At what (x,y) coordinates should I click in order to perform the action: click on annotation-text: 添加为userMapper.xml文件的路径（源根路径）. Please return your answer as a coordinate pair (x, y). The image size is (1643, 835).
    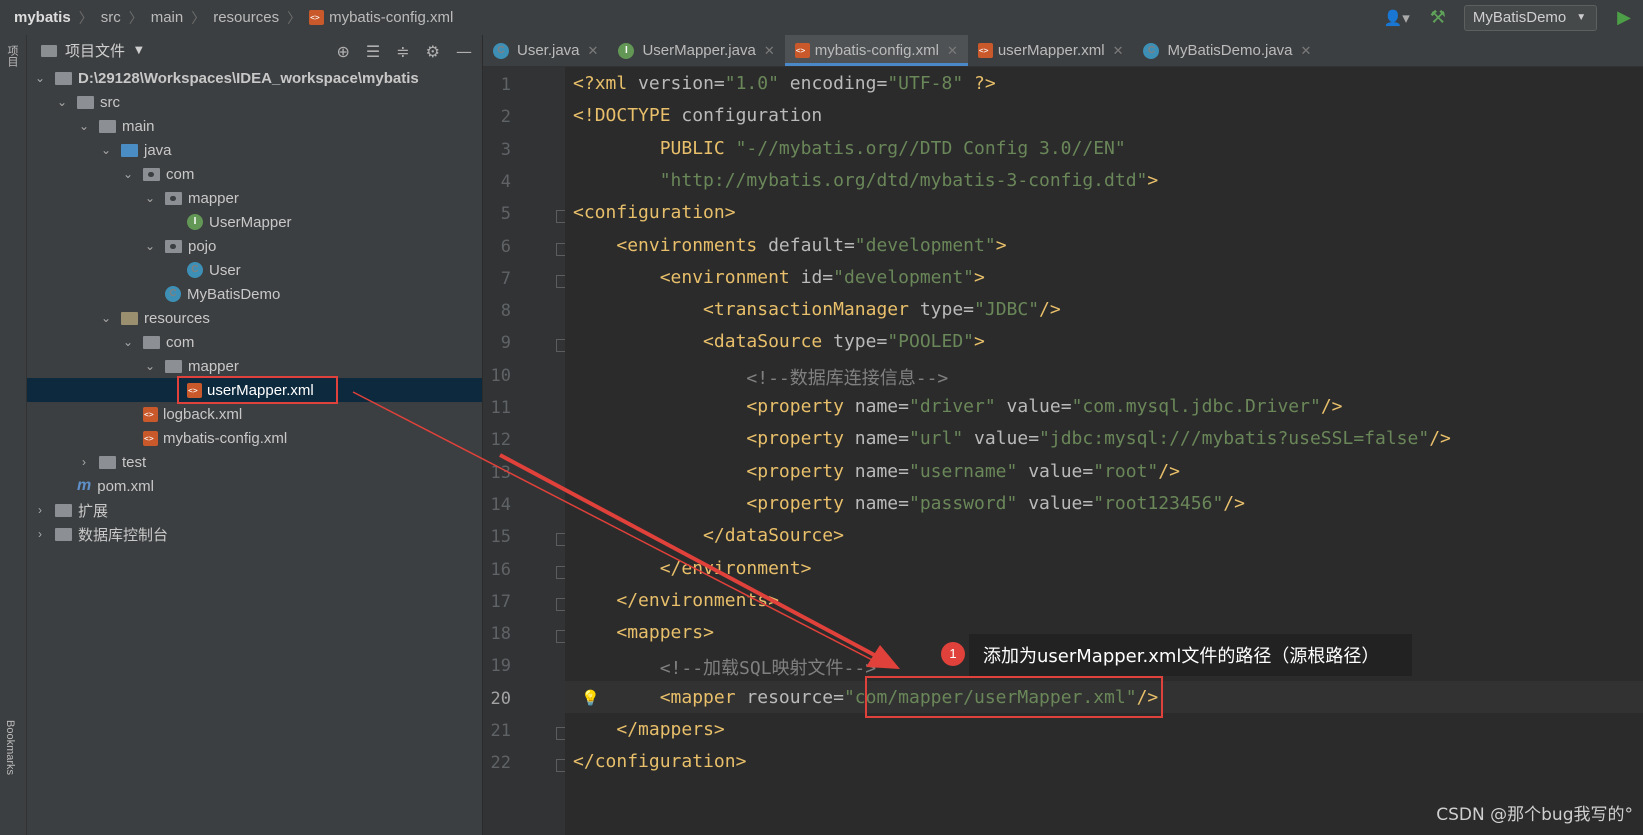
    Looking at the image, I should click on (1181, 656).